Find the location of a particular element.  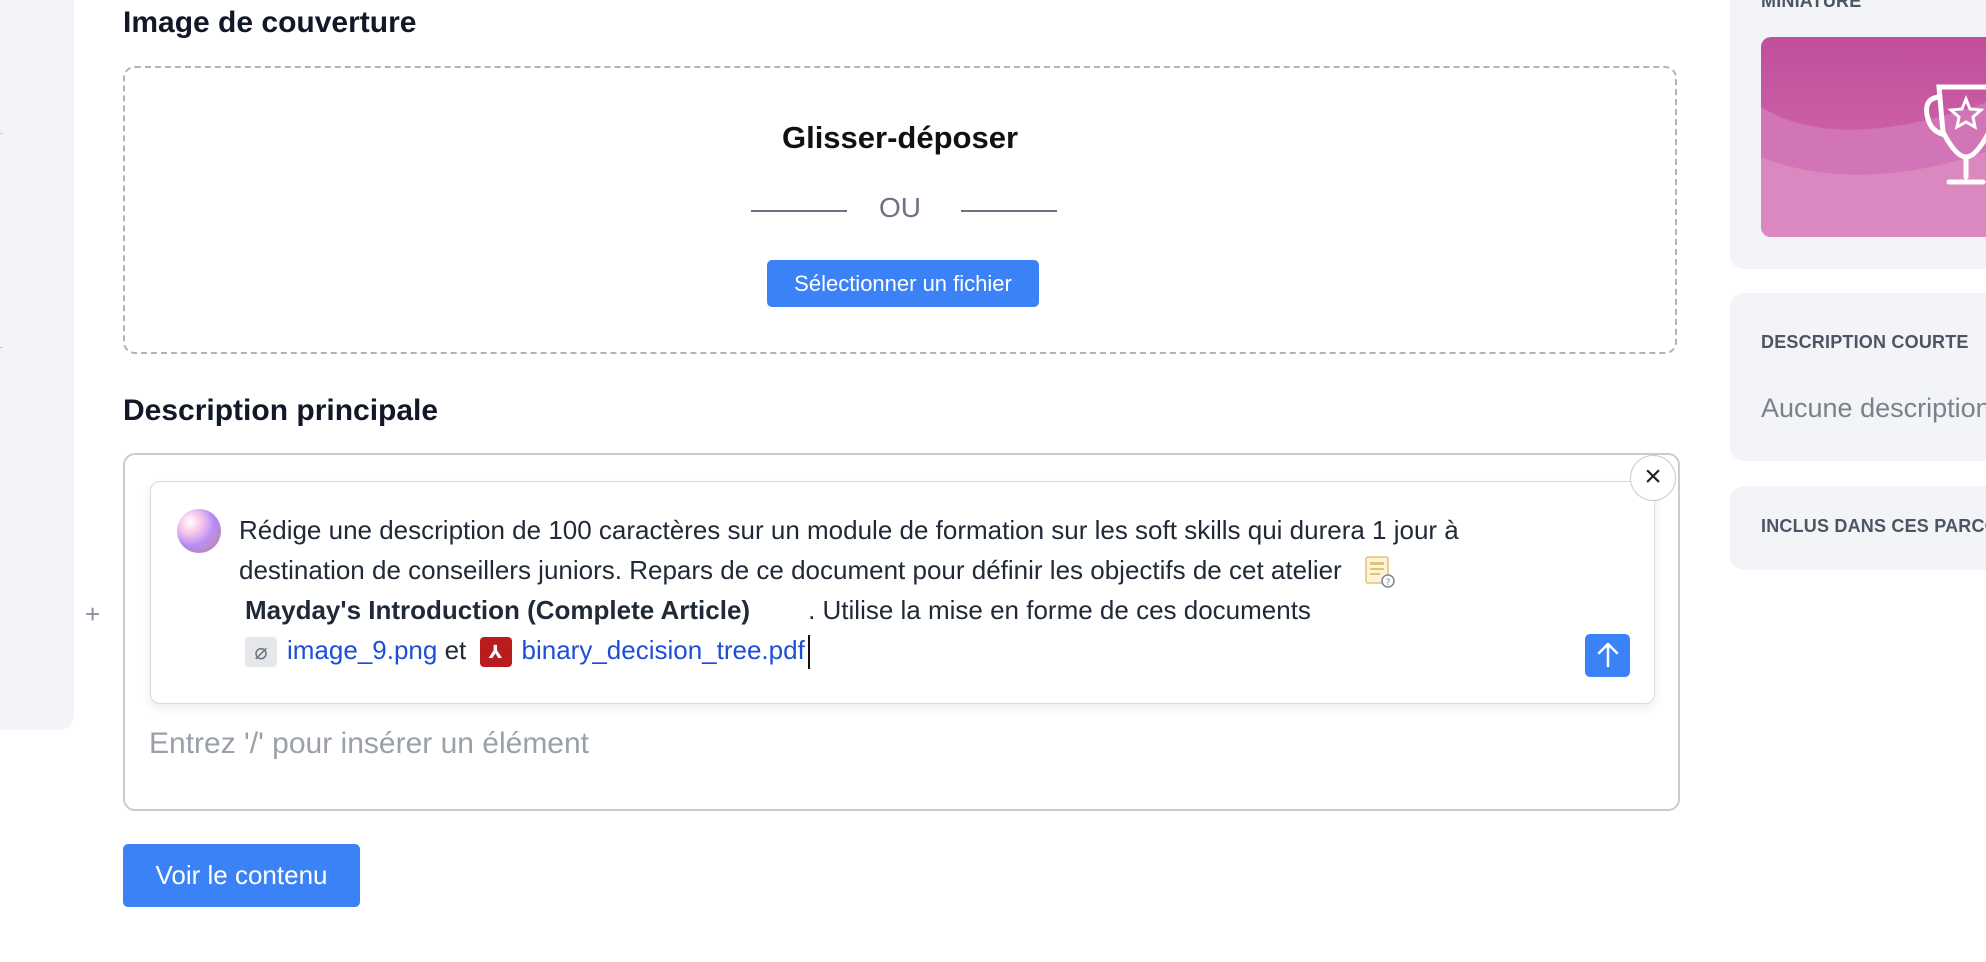

thumbnail-card: MINIATURE is located at coordinates (1858, 134).